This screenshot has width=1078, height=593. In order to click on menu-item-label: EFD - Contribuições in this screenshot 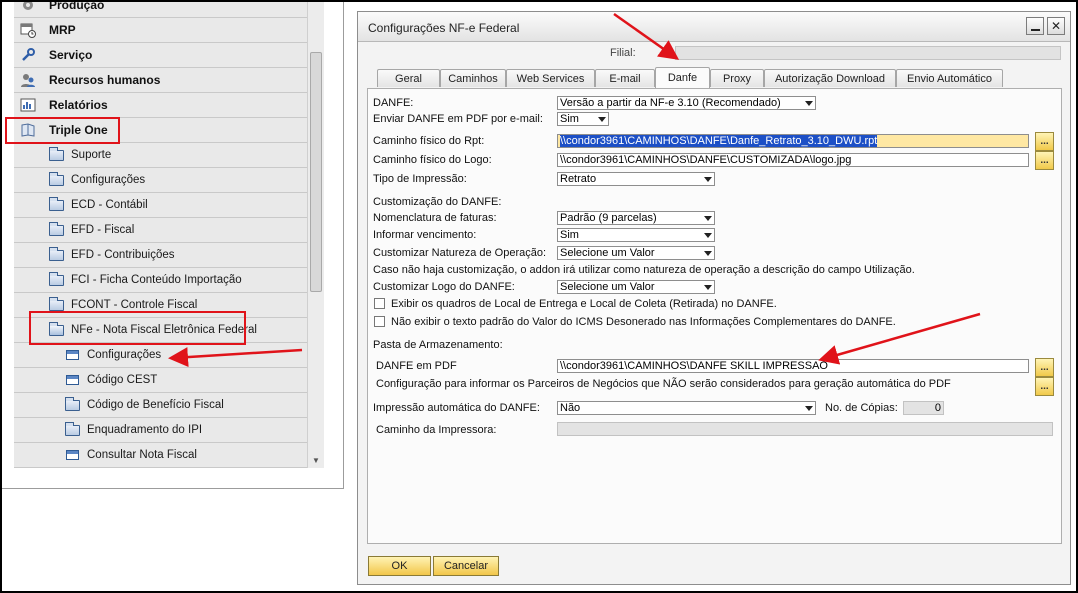, I will do `click(123, 255)`.